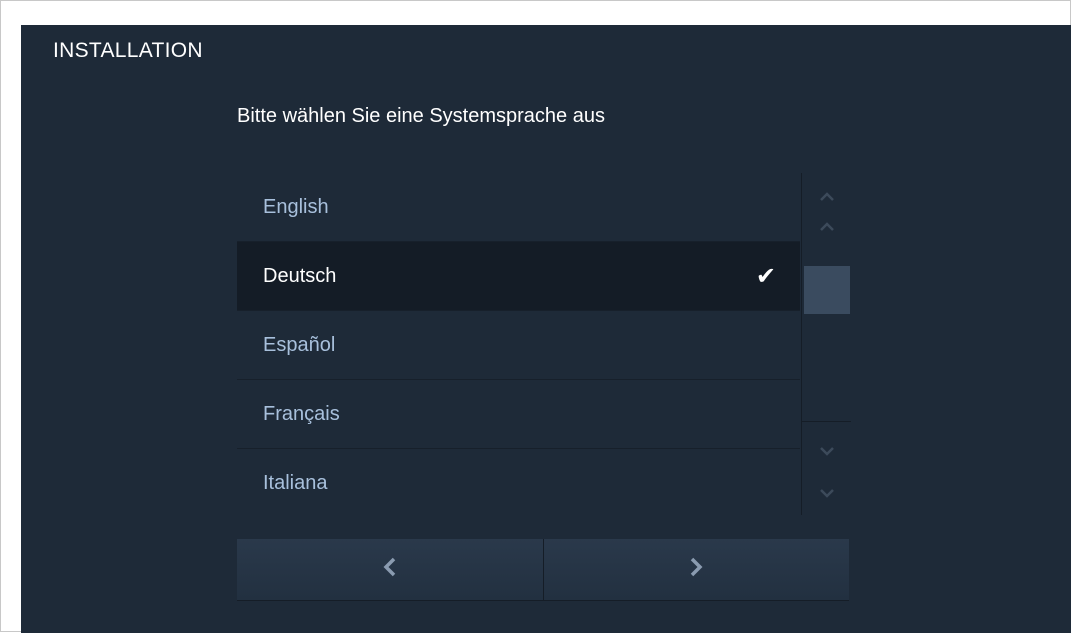 This screenshot has height=633, width=1071. What do you see at coordinates (827, 290) in the screenshot?
I see `scroll-thumb` at bounding box center [827, 290].